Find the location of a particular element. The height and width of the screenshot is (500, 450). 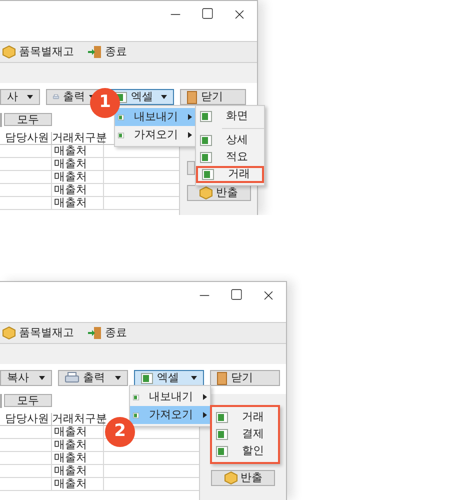

printer-icon is located at coordinates (72, 378).